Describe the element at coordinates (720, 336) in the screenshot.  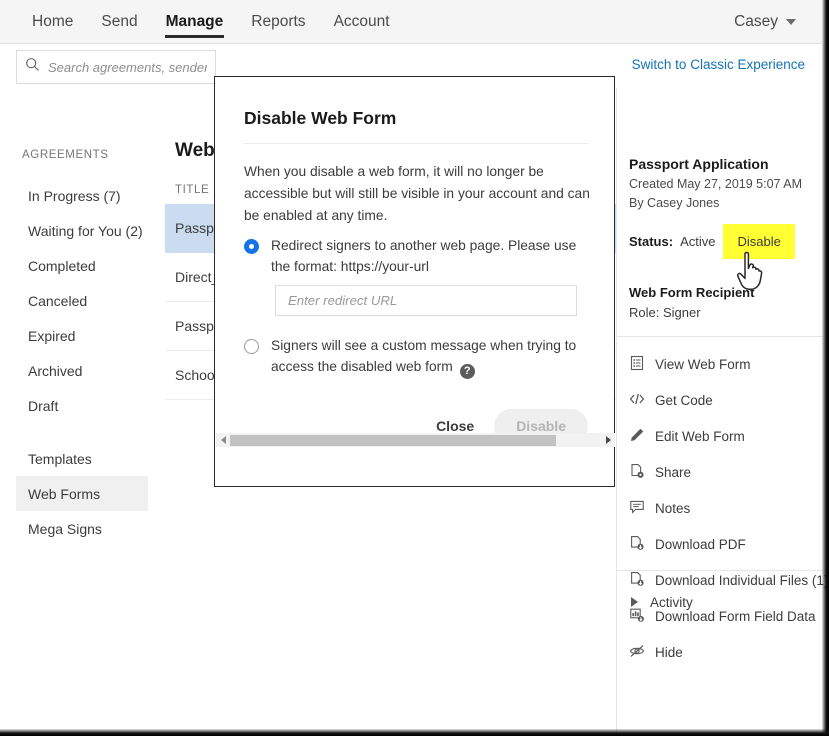
I see `panel-divider` at that location.